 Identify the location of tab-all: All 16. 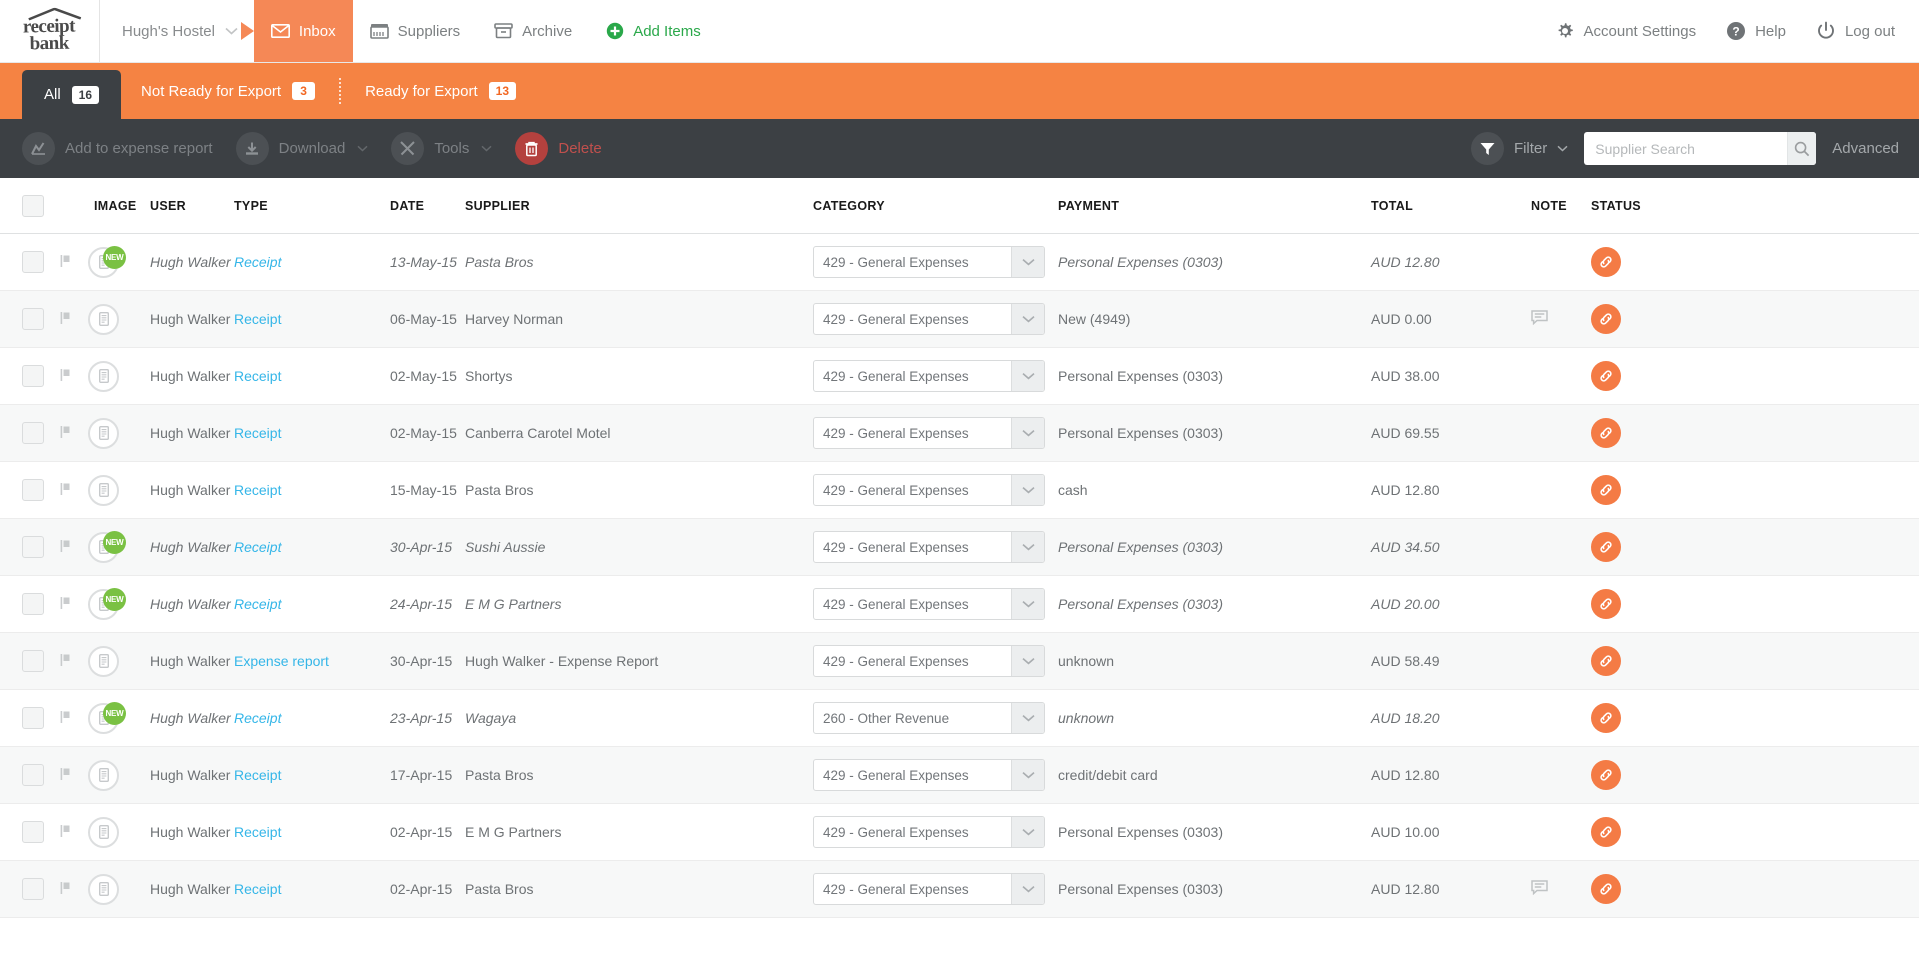
(72, 94).